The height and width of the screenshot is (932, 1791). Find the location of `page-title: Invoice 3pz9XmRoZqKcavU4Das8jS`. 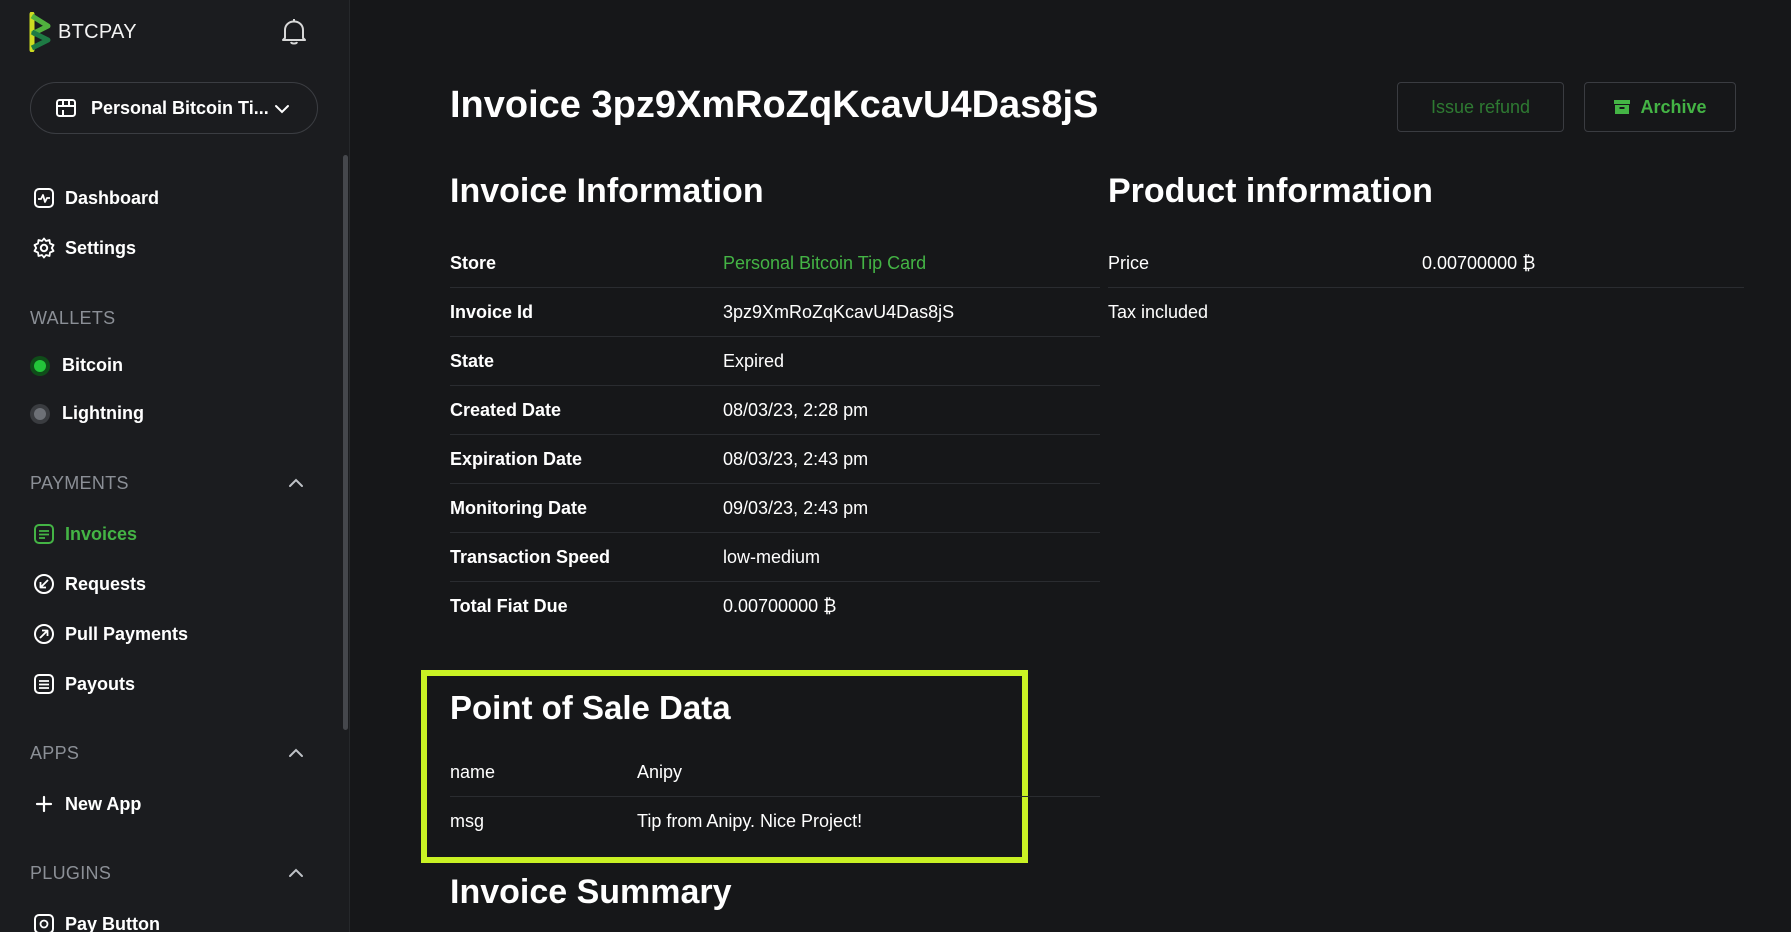

page-title: Invoice 3pz9XmRoZqKcavU4Das8jS is located at coordinates (774, 105).